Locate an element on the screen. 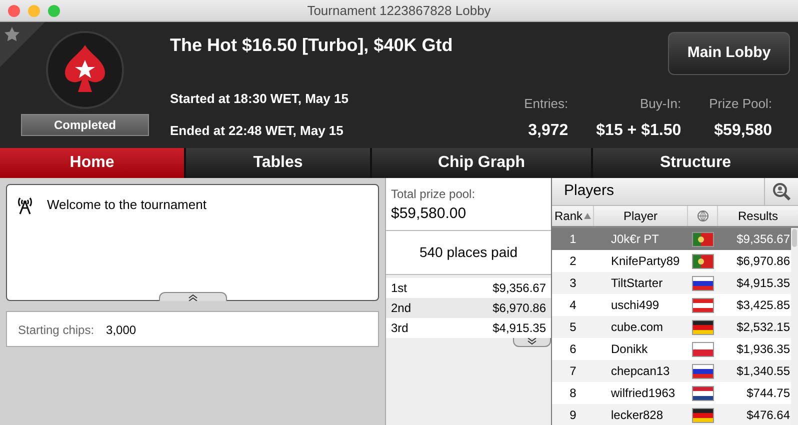  player-row: 1 J0k€r PT $9,356.67 is located at coordinates (671, 239).